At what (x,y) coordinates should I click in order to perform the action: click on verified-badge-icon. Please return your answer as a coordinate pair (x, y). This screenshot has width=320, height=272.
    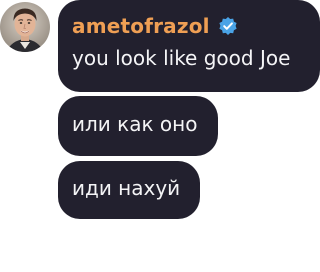
    Looking at the image, I should click on (228, 26).